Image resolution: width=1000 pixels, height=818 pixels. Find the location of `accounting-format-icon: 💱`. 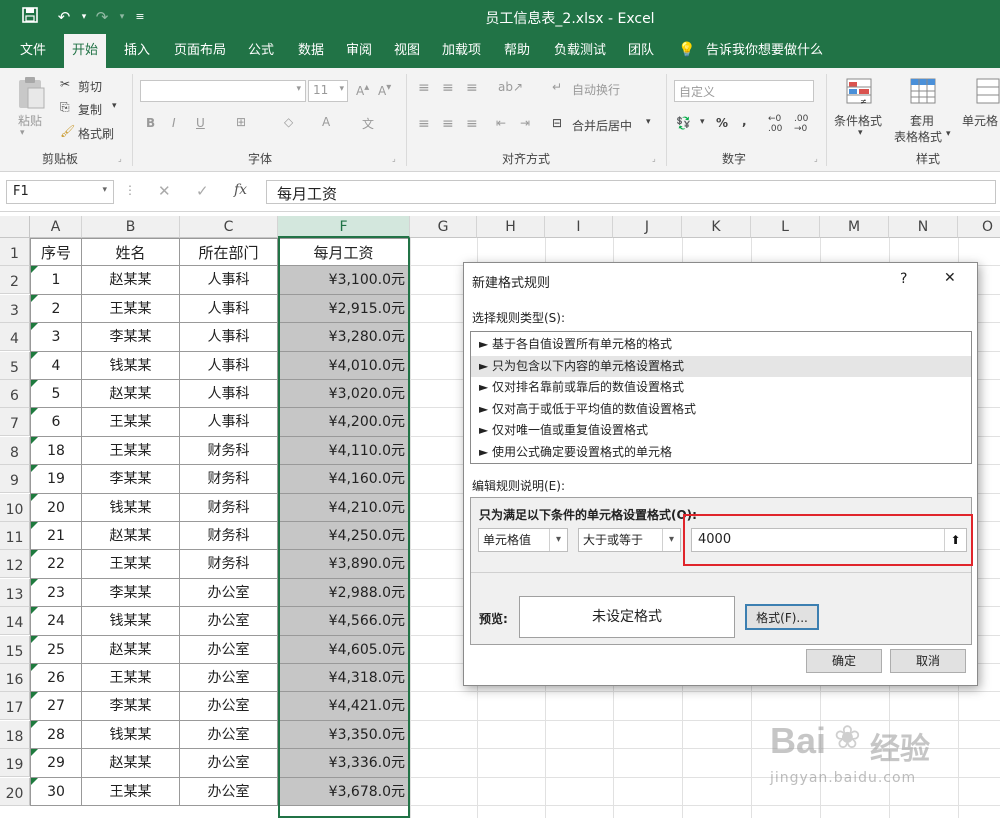

accounting-format-icon: 💱 is located at coordinates (683, 123).